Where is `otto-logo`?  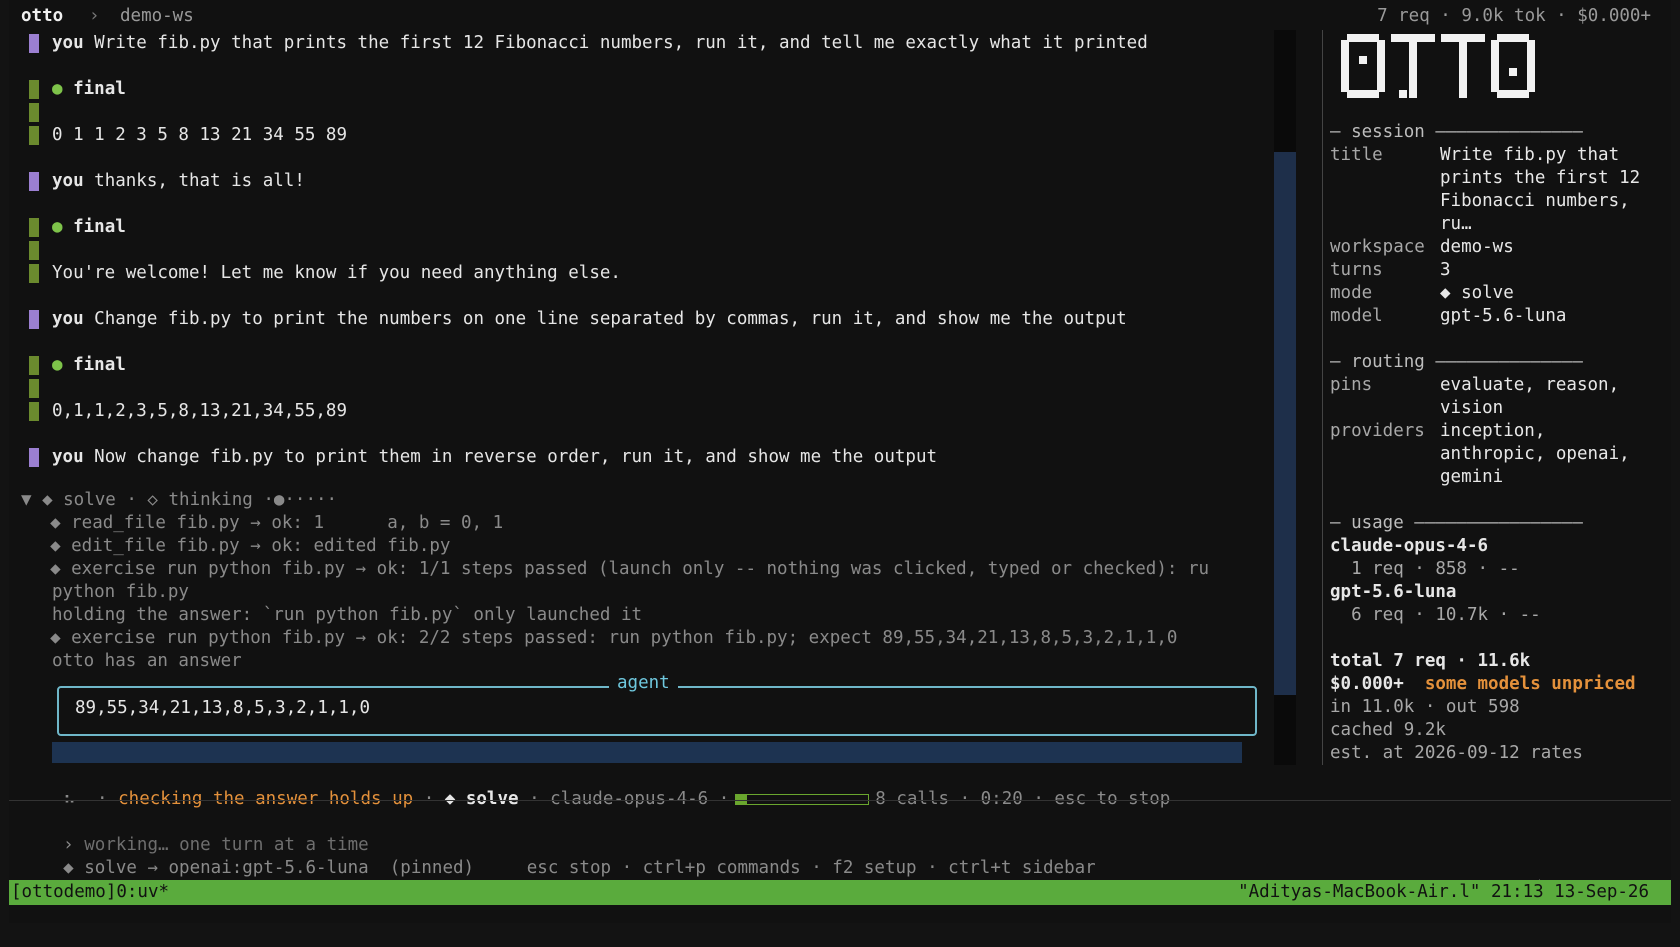 otto-logo is located at coordinates (1439, 69).